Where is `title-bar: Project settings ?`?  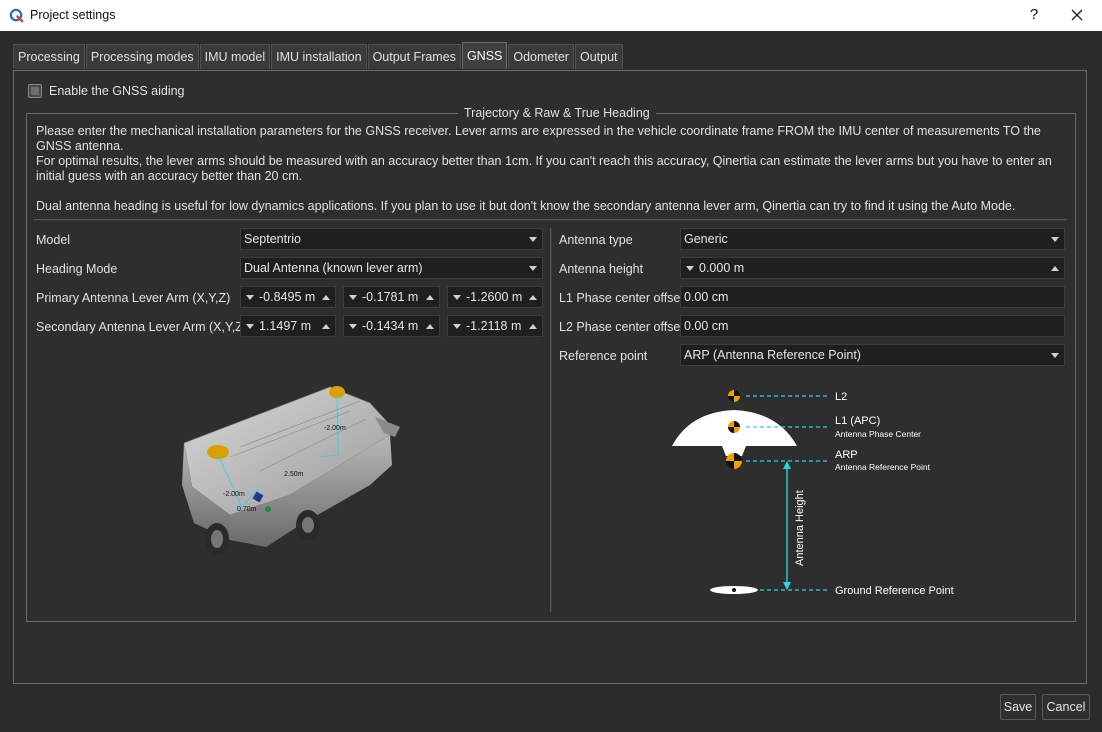 title-bar: Project settings ? is located at coordinates (551, 15).